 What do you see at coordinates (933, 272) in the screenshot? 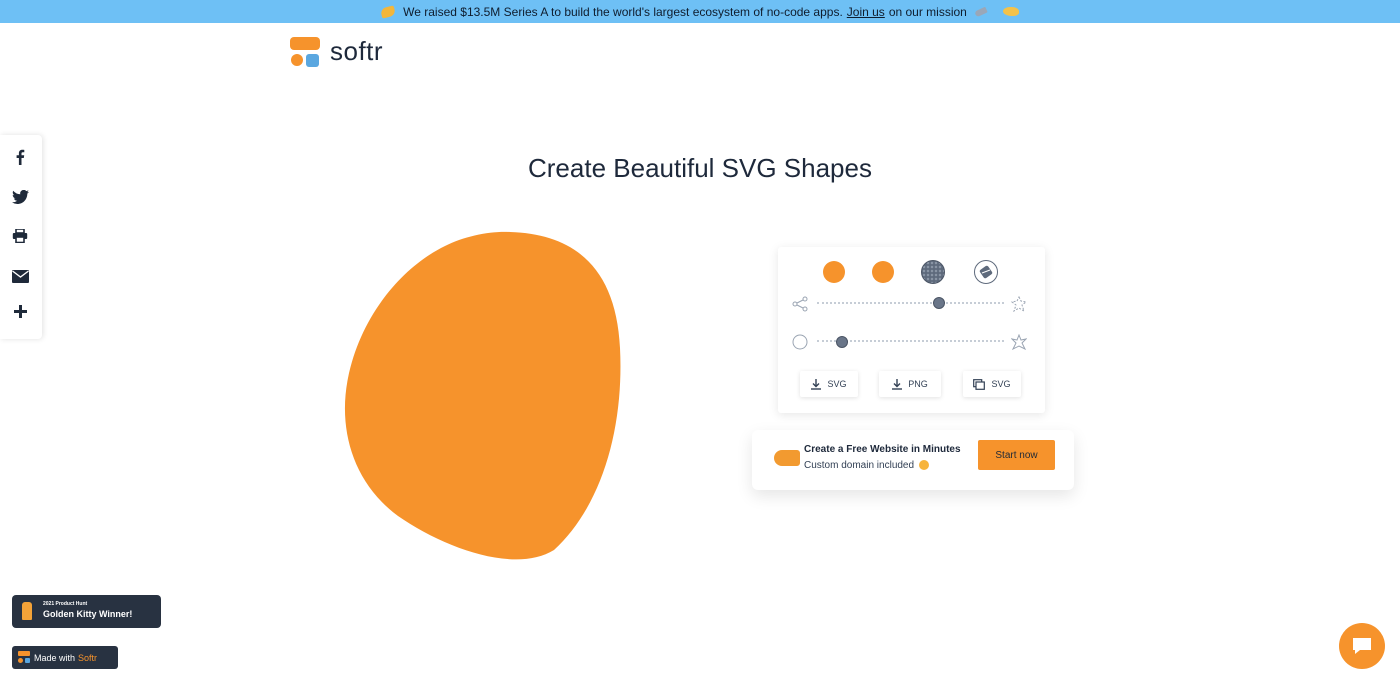
I see `pattern-fill-swatch` at bounding box center [933, 272].